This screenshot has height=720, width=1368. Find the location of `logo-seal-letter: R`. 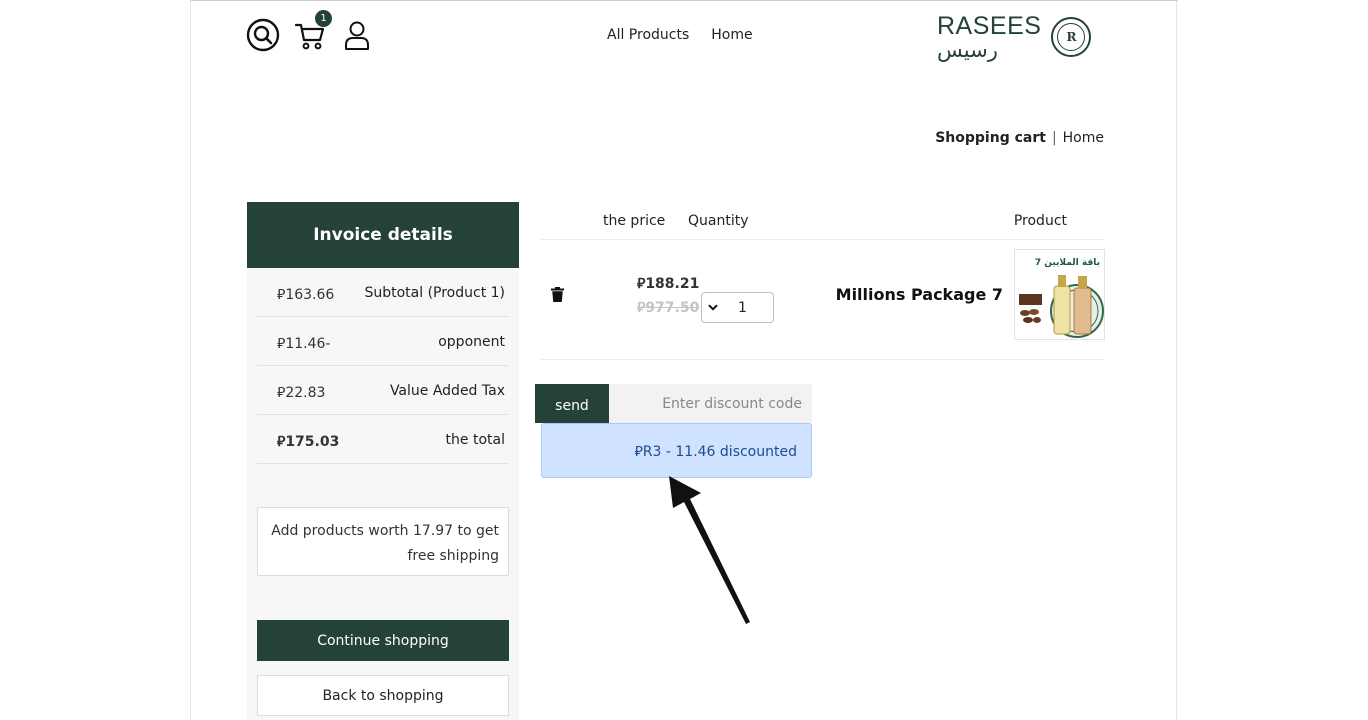

logo-seal-letter: R is located at coordinates (1071, 37).